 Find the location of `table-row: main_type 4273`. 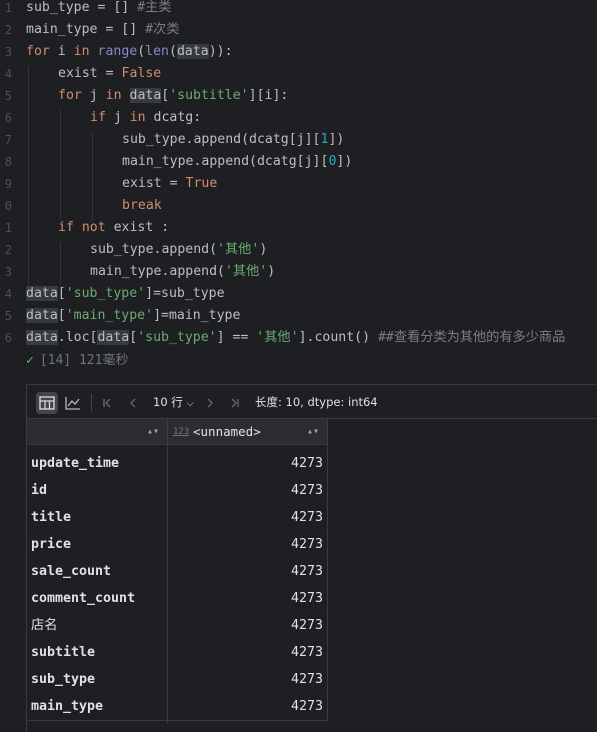

table-row: main_type 4273 is located at coordinates (177, 706).